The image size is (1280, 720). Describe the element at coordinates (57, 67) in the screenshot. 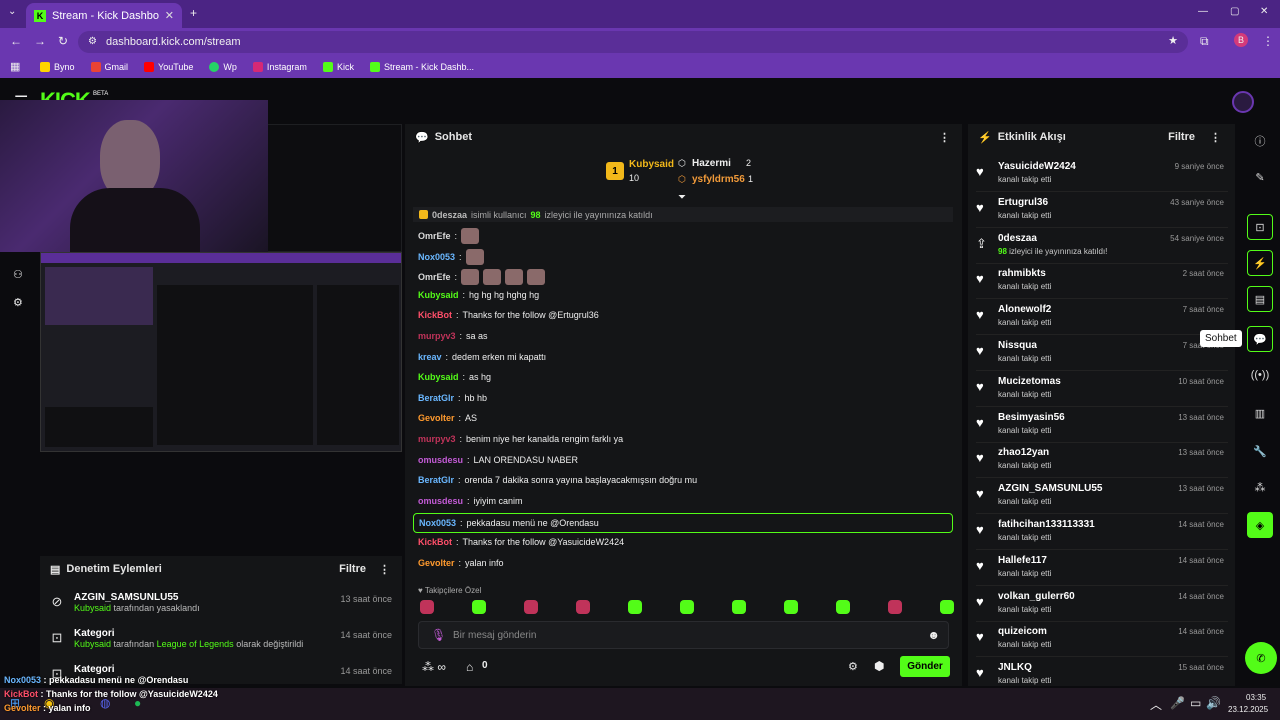

I see `bookmark-byno: Byno` at that location.